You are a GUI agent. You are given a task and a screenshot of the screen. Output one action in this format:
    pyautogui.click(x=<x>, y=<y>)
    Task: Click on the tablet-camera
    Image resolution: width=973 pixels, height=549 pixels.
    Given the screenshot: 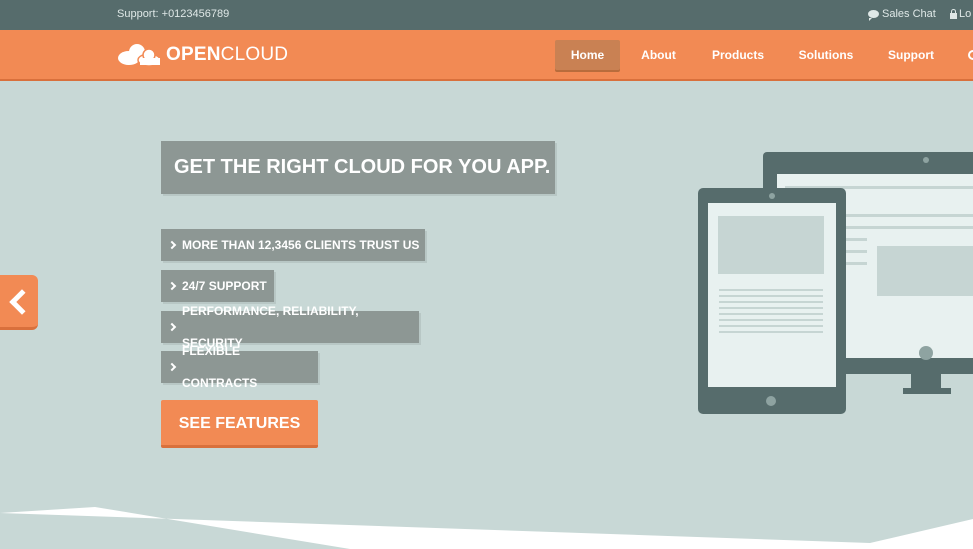 What is the action you would take?
    pyautogui.click(x=772, y=196)
    